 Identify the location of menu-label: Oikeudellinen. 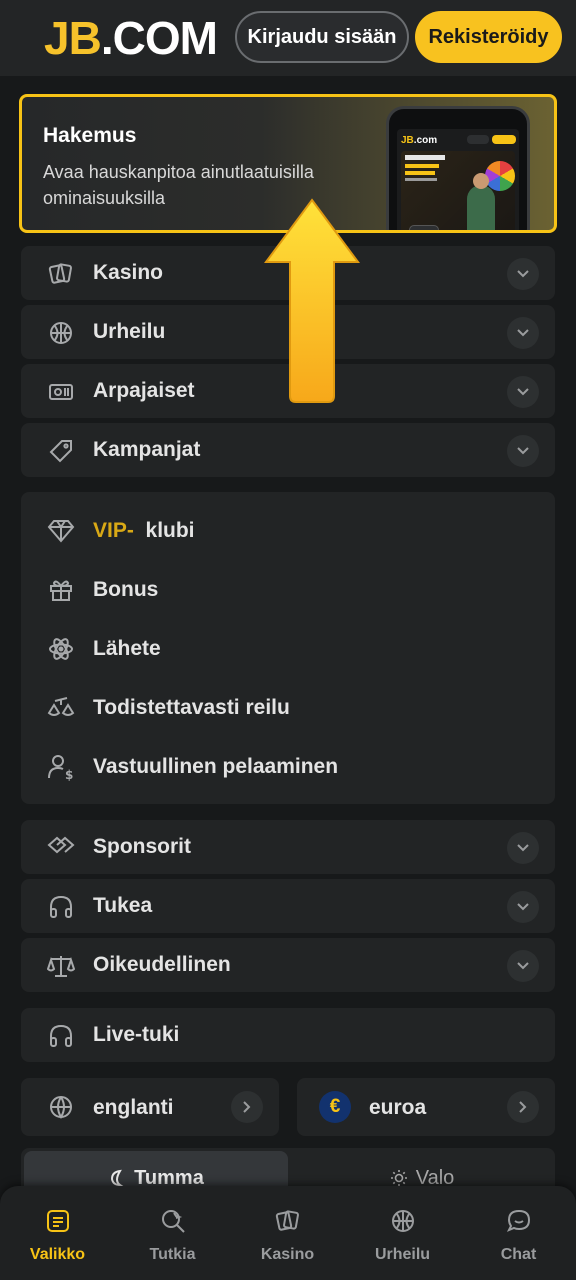
(162, 964).